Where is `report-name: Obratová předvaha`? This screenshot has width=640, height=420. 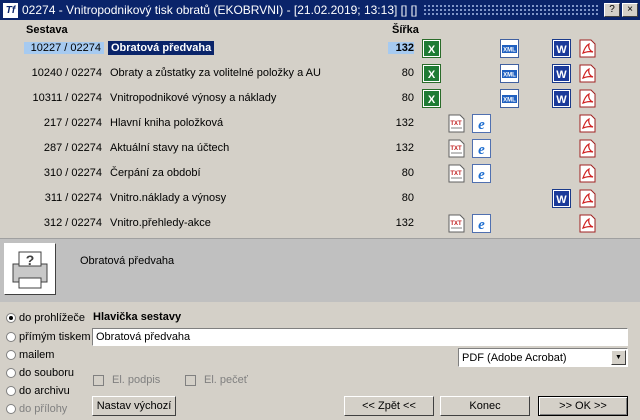 report-name: Obratová předvaha is located at coordinates (161, 48).